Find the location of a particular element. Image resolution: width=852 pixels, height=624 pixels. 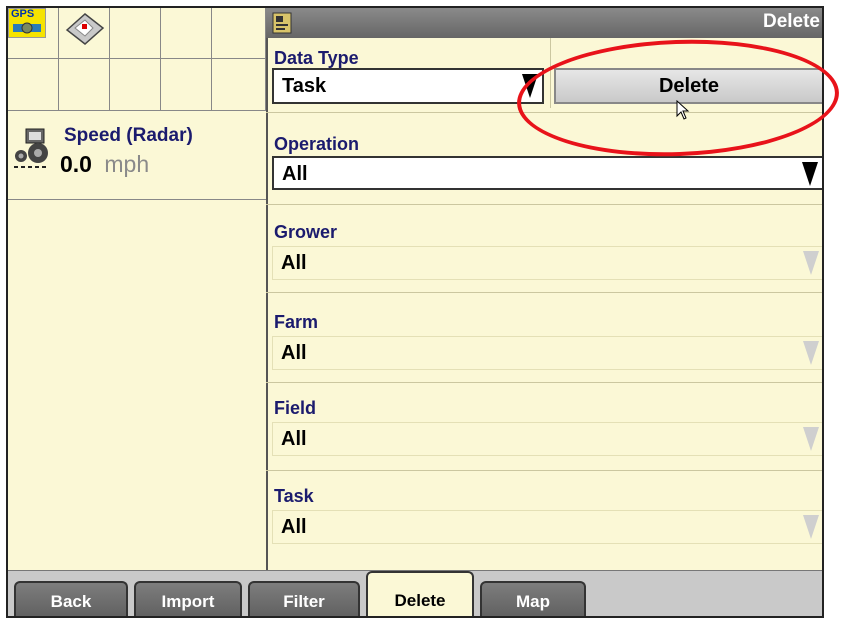

task-label: Task is located at coordinates (294, 496).